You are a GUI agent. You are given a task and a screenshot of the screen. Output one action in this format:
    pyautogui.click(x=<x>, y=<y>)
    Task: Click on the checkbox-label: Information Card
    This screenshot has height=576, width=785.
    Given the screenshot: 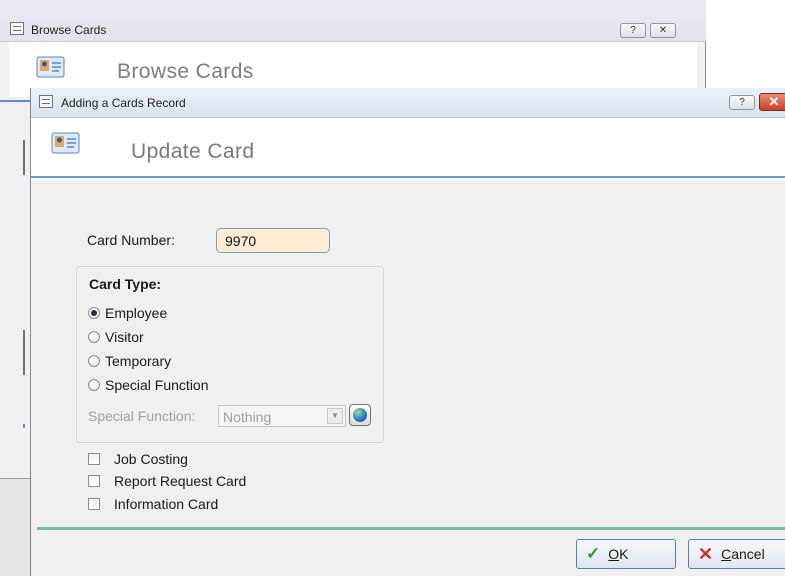 What is the action you would take?
    pyautogui.click(x=166, y=504)
    